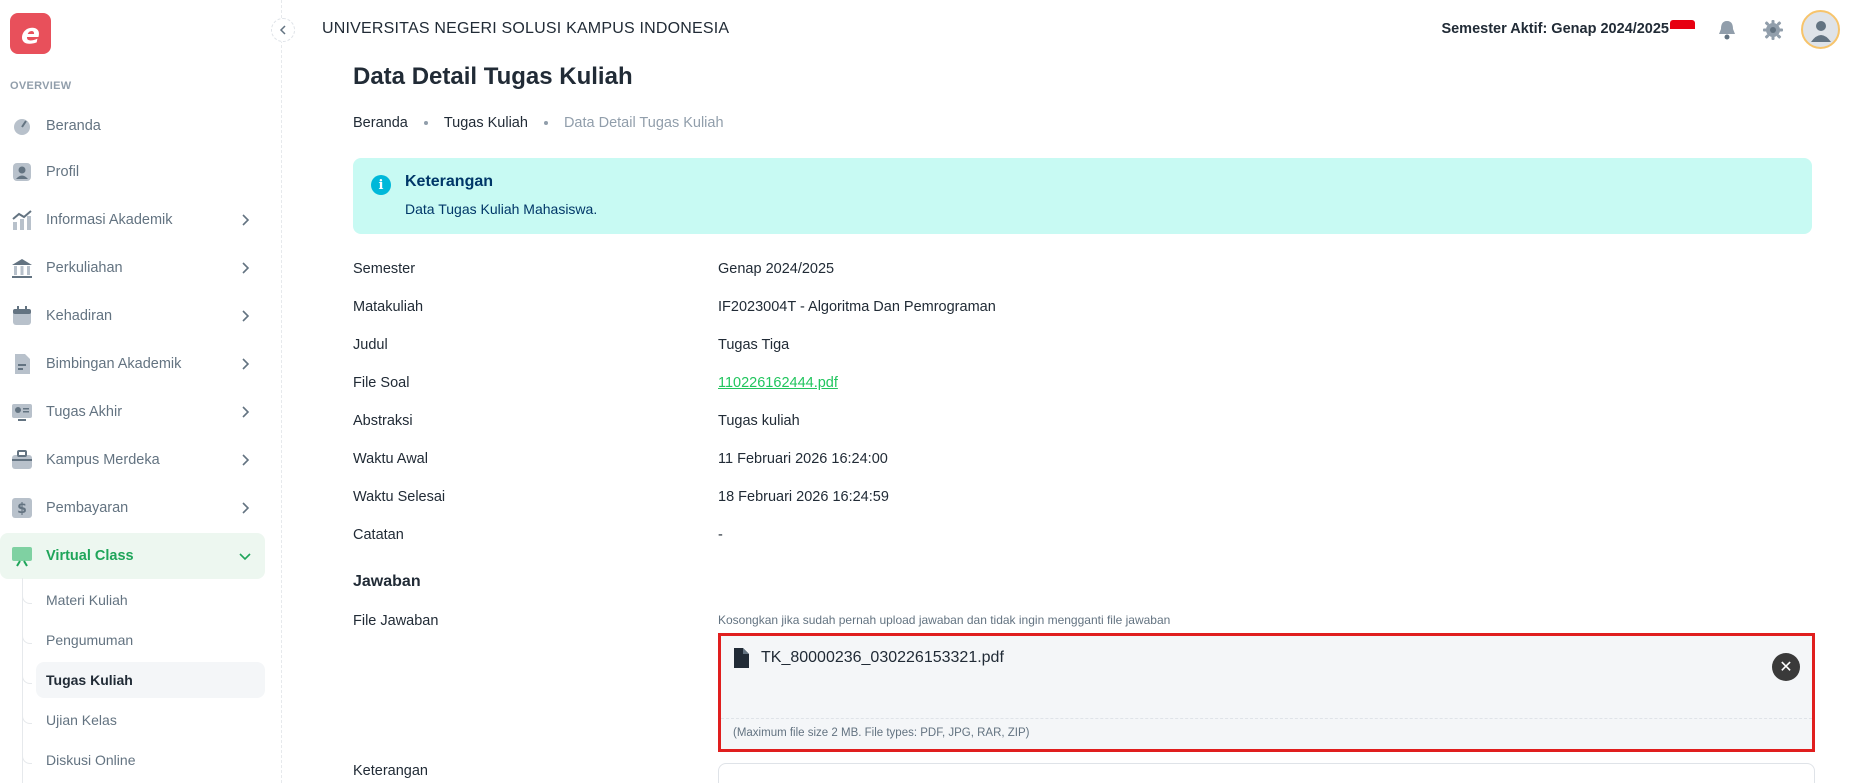  Describe the element at coordinates (449, 181) in the screenshot. I see `alert-title: Keterangan` at that location.